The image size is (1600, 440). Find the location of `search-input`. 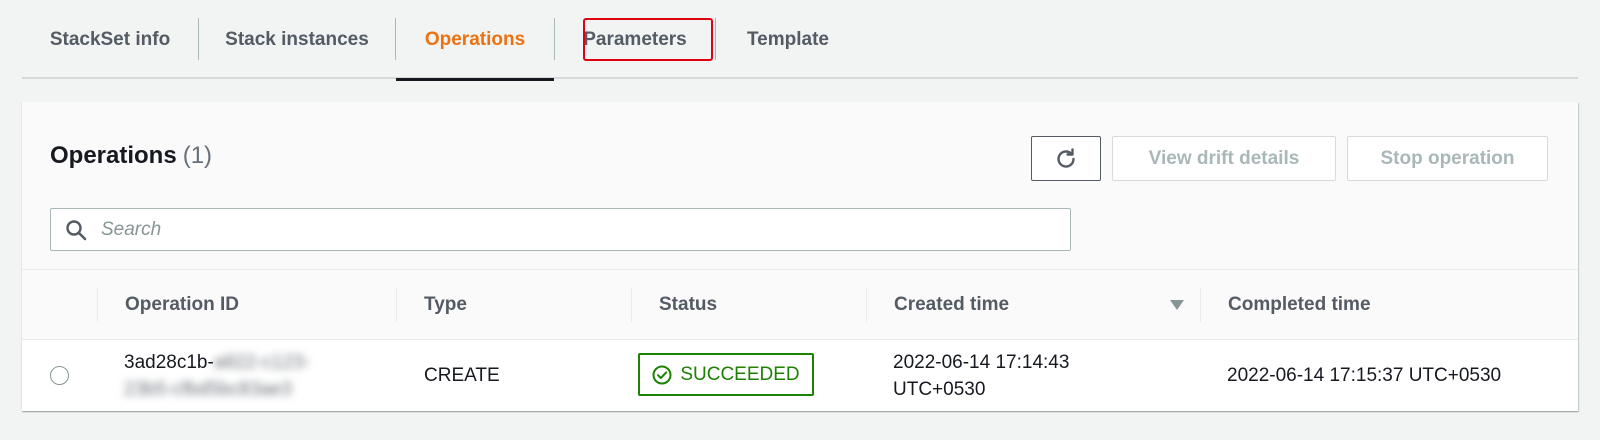

search-input is located at coordinates (551, 229).